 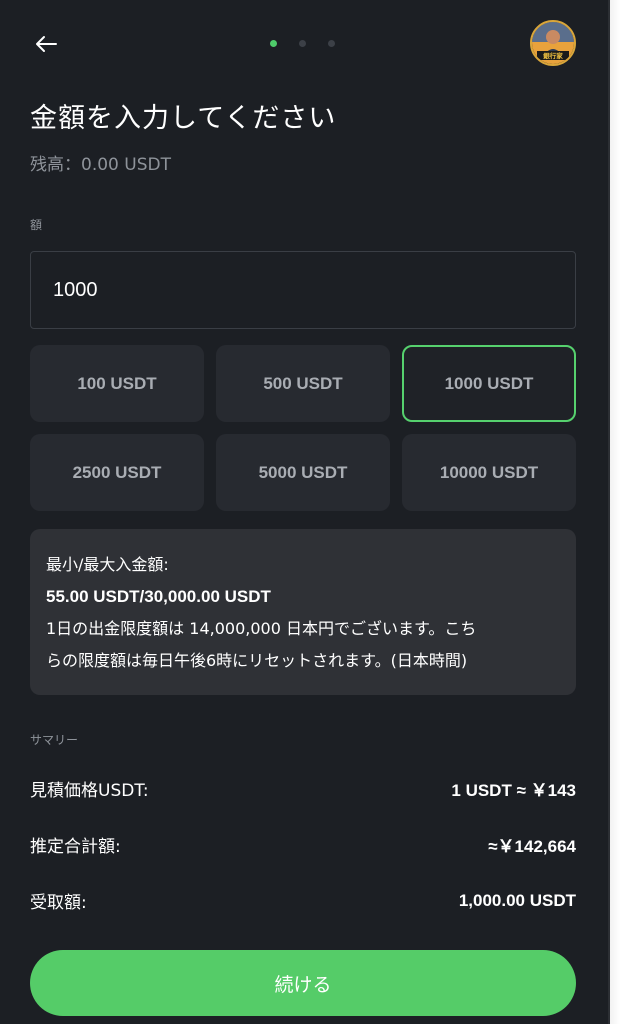 I want to click on window-edge, so click(x=614, y=512).